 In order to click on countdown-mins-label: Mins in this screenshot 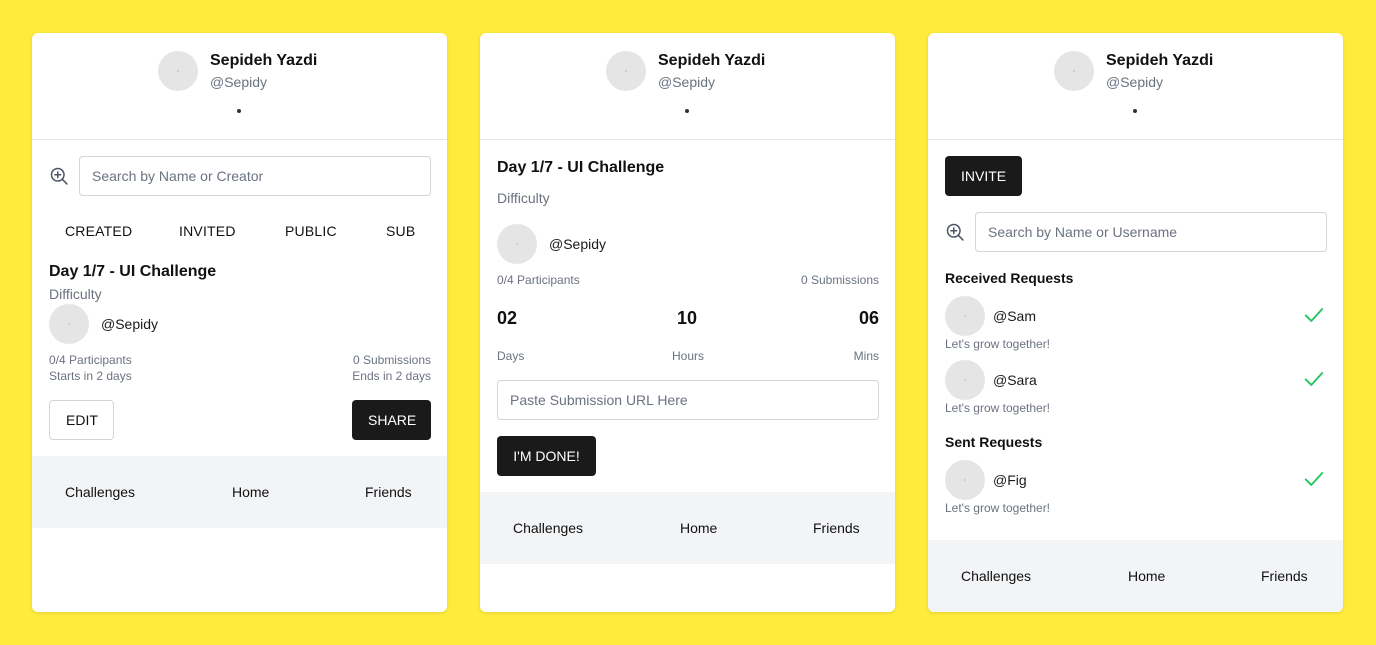, I will do `click(866, 356)`.